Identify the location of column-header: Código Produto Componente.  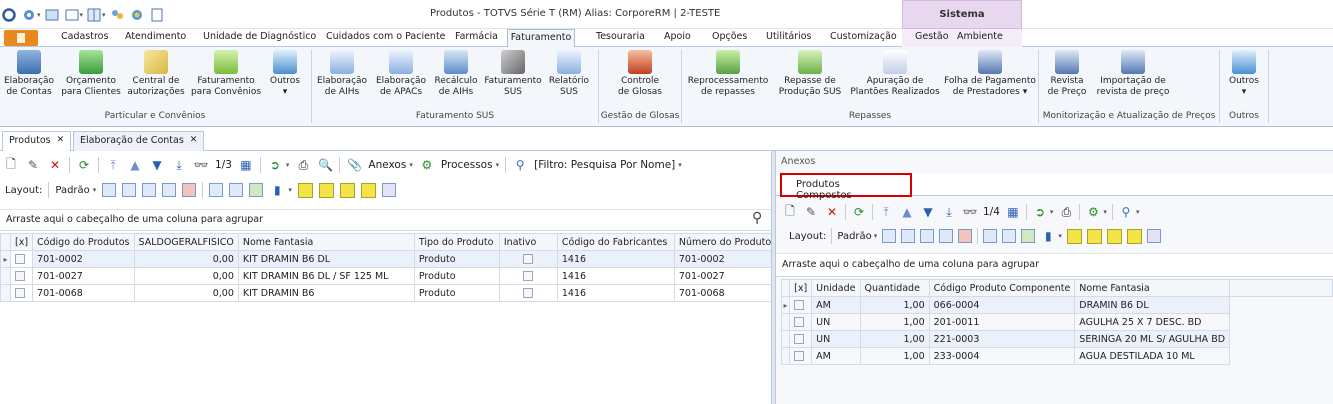
(1002, 288).